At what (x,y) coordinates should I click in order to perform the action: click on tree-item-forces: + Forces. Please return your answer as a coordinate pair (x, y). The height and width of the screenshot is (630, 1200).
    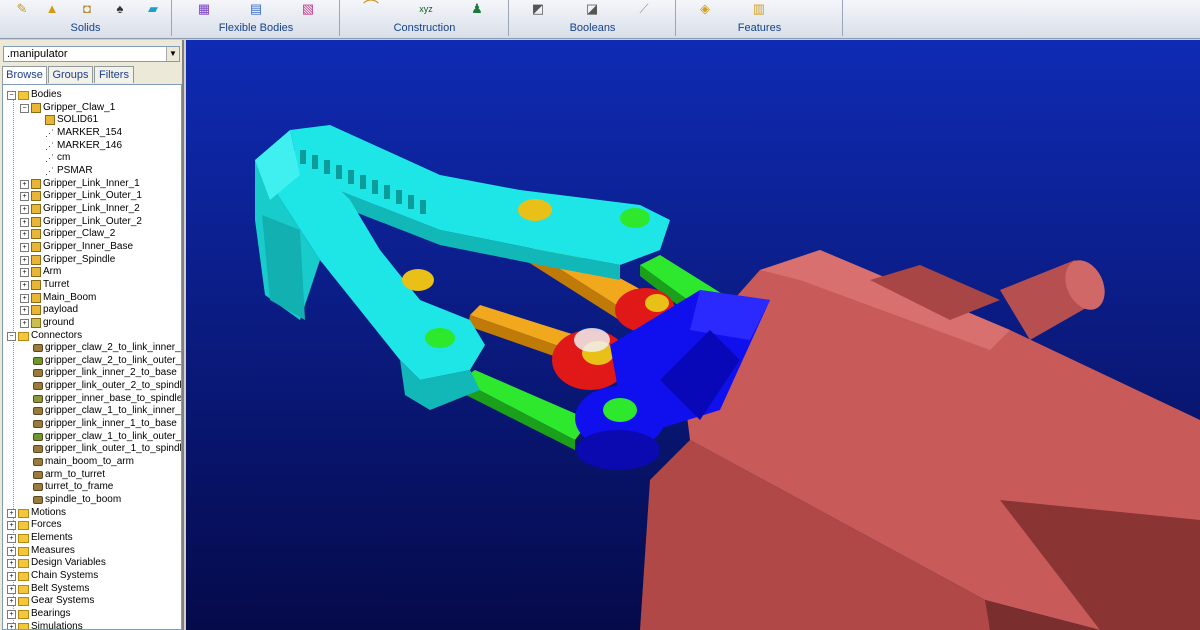
    Looking at the image, I should click on (34, 525).